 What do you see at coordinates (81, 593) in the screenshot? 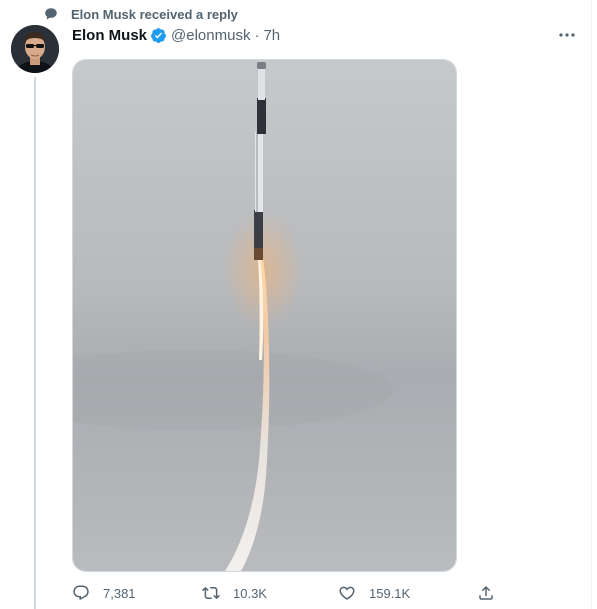
I see `reply-bubble-icon` at bounding box center [81, 593].